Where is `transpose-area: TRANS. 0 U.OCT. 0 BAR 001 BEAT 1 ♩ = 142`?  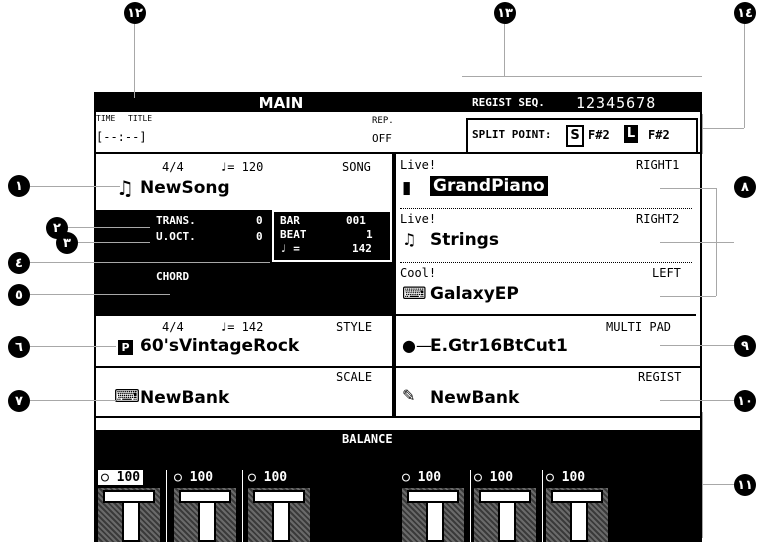 transpose-area: TRANS. 0 U.OCT. 0 BAR 001 BEAT 1 ♩ = 142 is located at coordinates (244, 239).